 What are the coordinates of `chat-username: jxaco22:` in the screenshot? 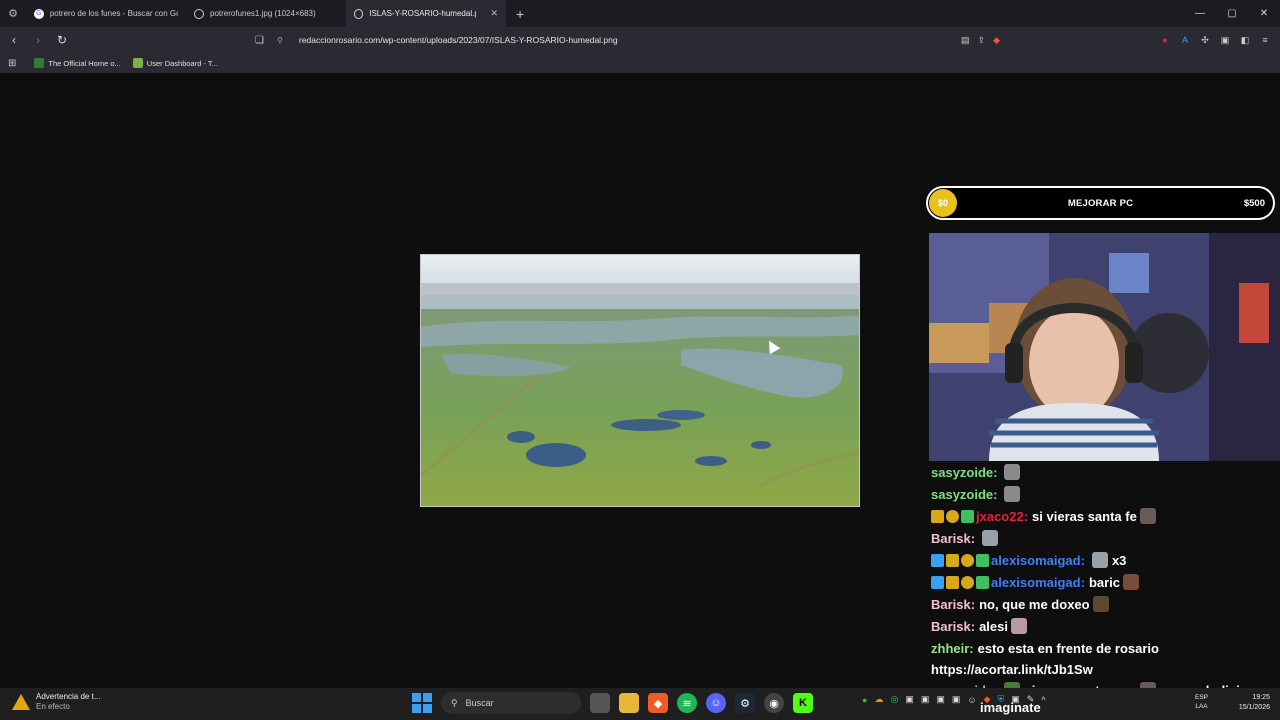 It's located at (1002, 516).